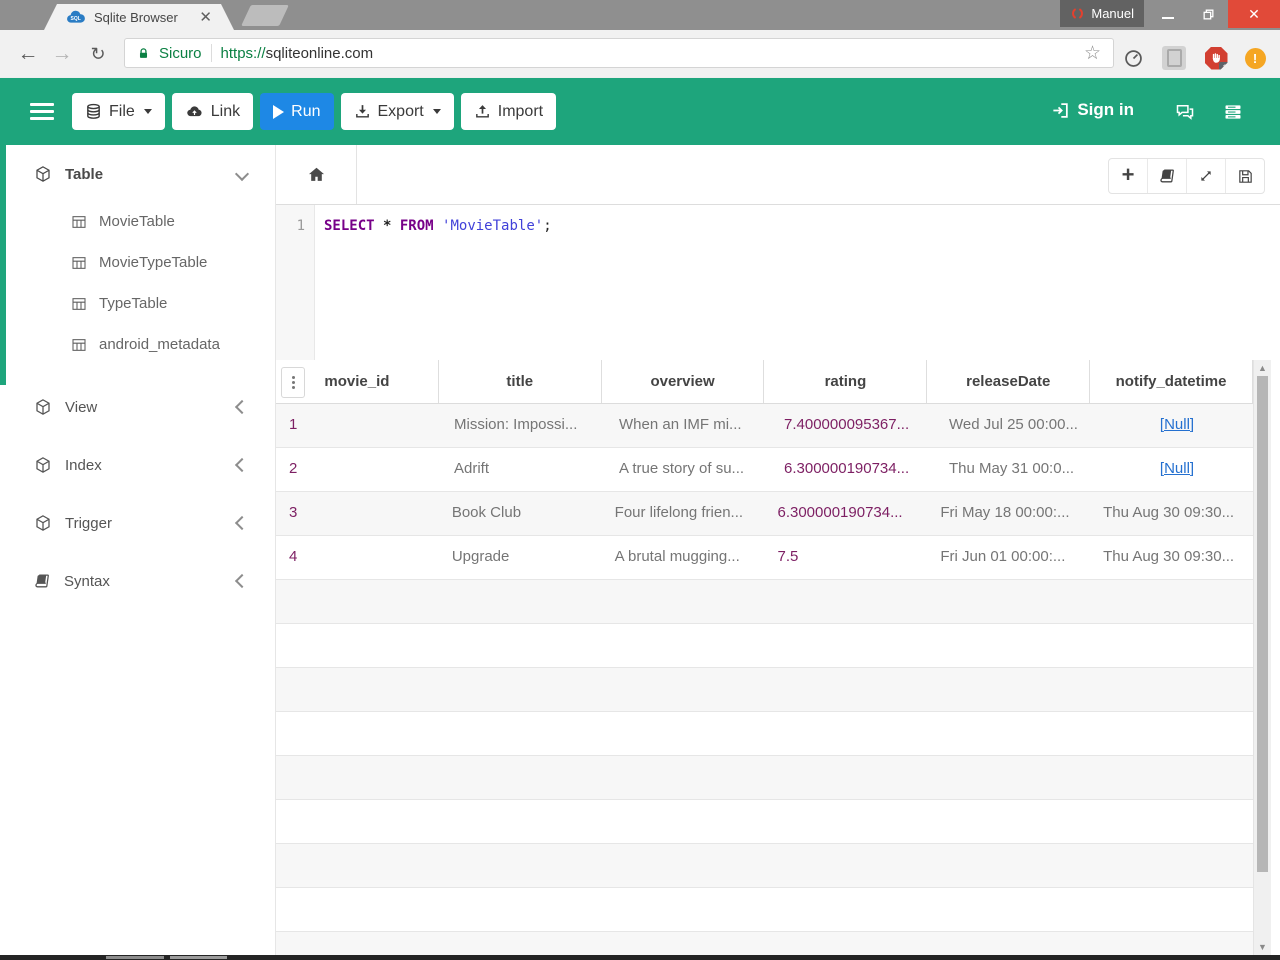 The image size is (1280, 960). What do you see at coordinates (265, 15) in the screenshot?
I see `new-tab-button` at bounding box center [265, 15].